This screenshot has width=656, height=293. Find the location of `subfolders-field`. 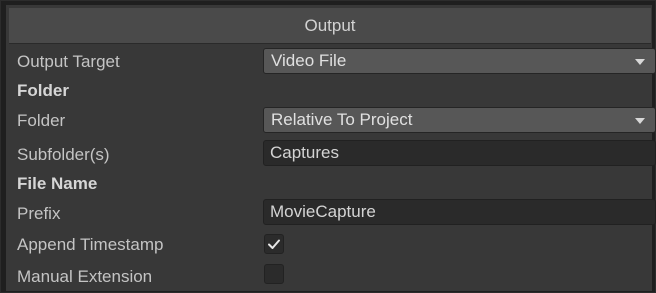

subfolders-field is located at coordinates (459, 153).